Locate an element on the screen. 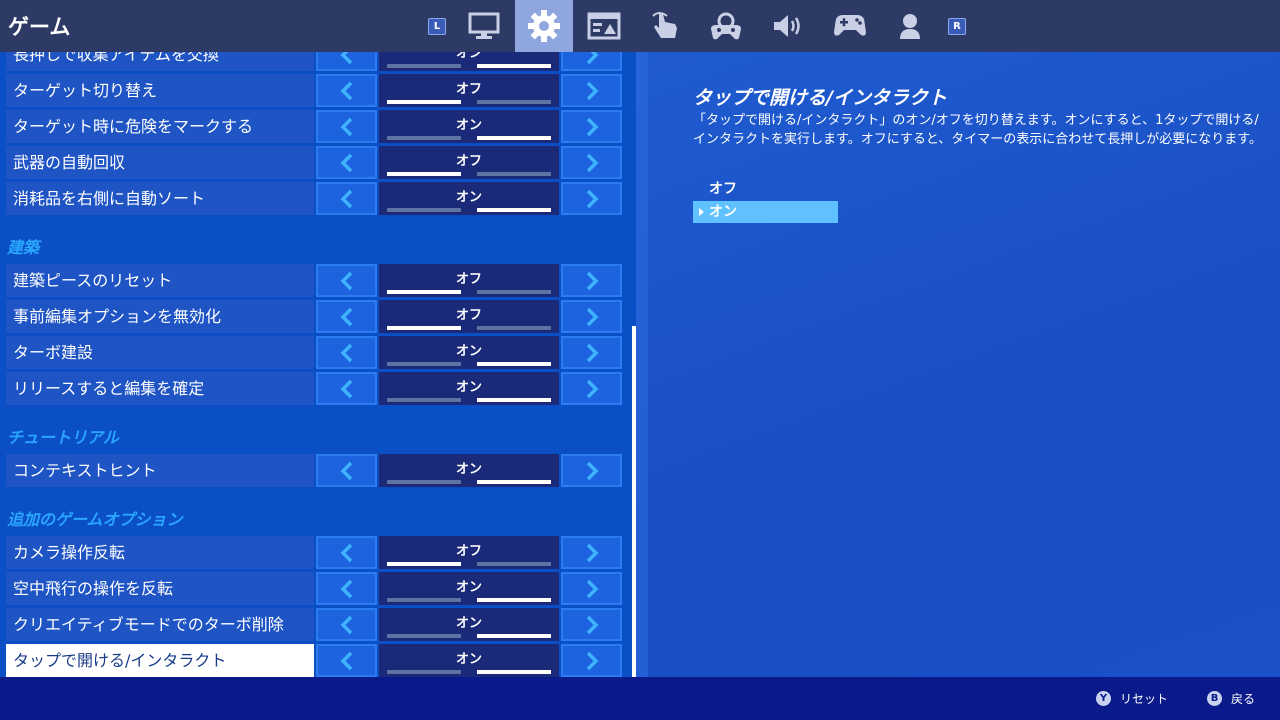  setting-row: 長押しで収集アイテムを交換 オン is located at coordinates (311, 61).